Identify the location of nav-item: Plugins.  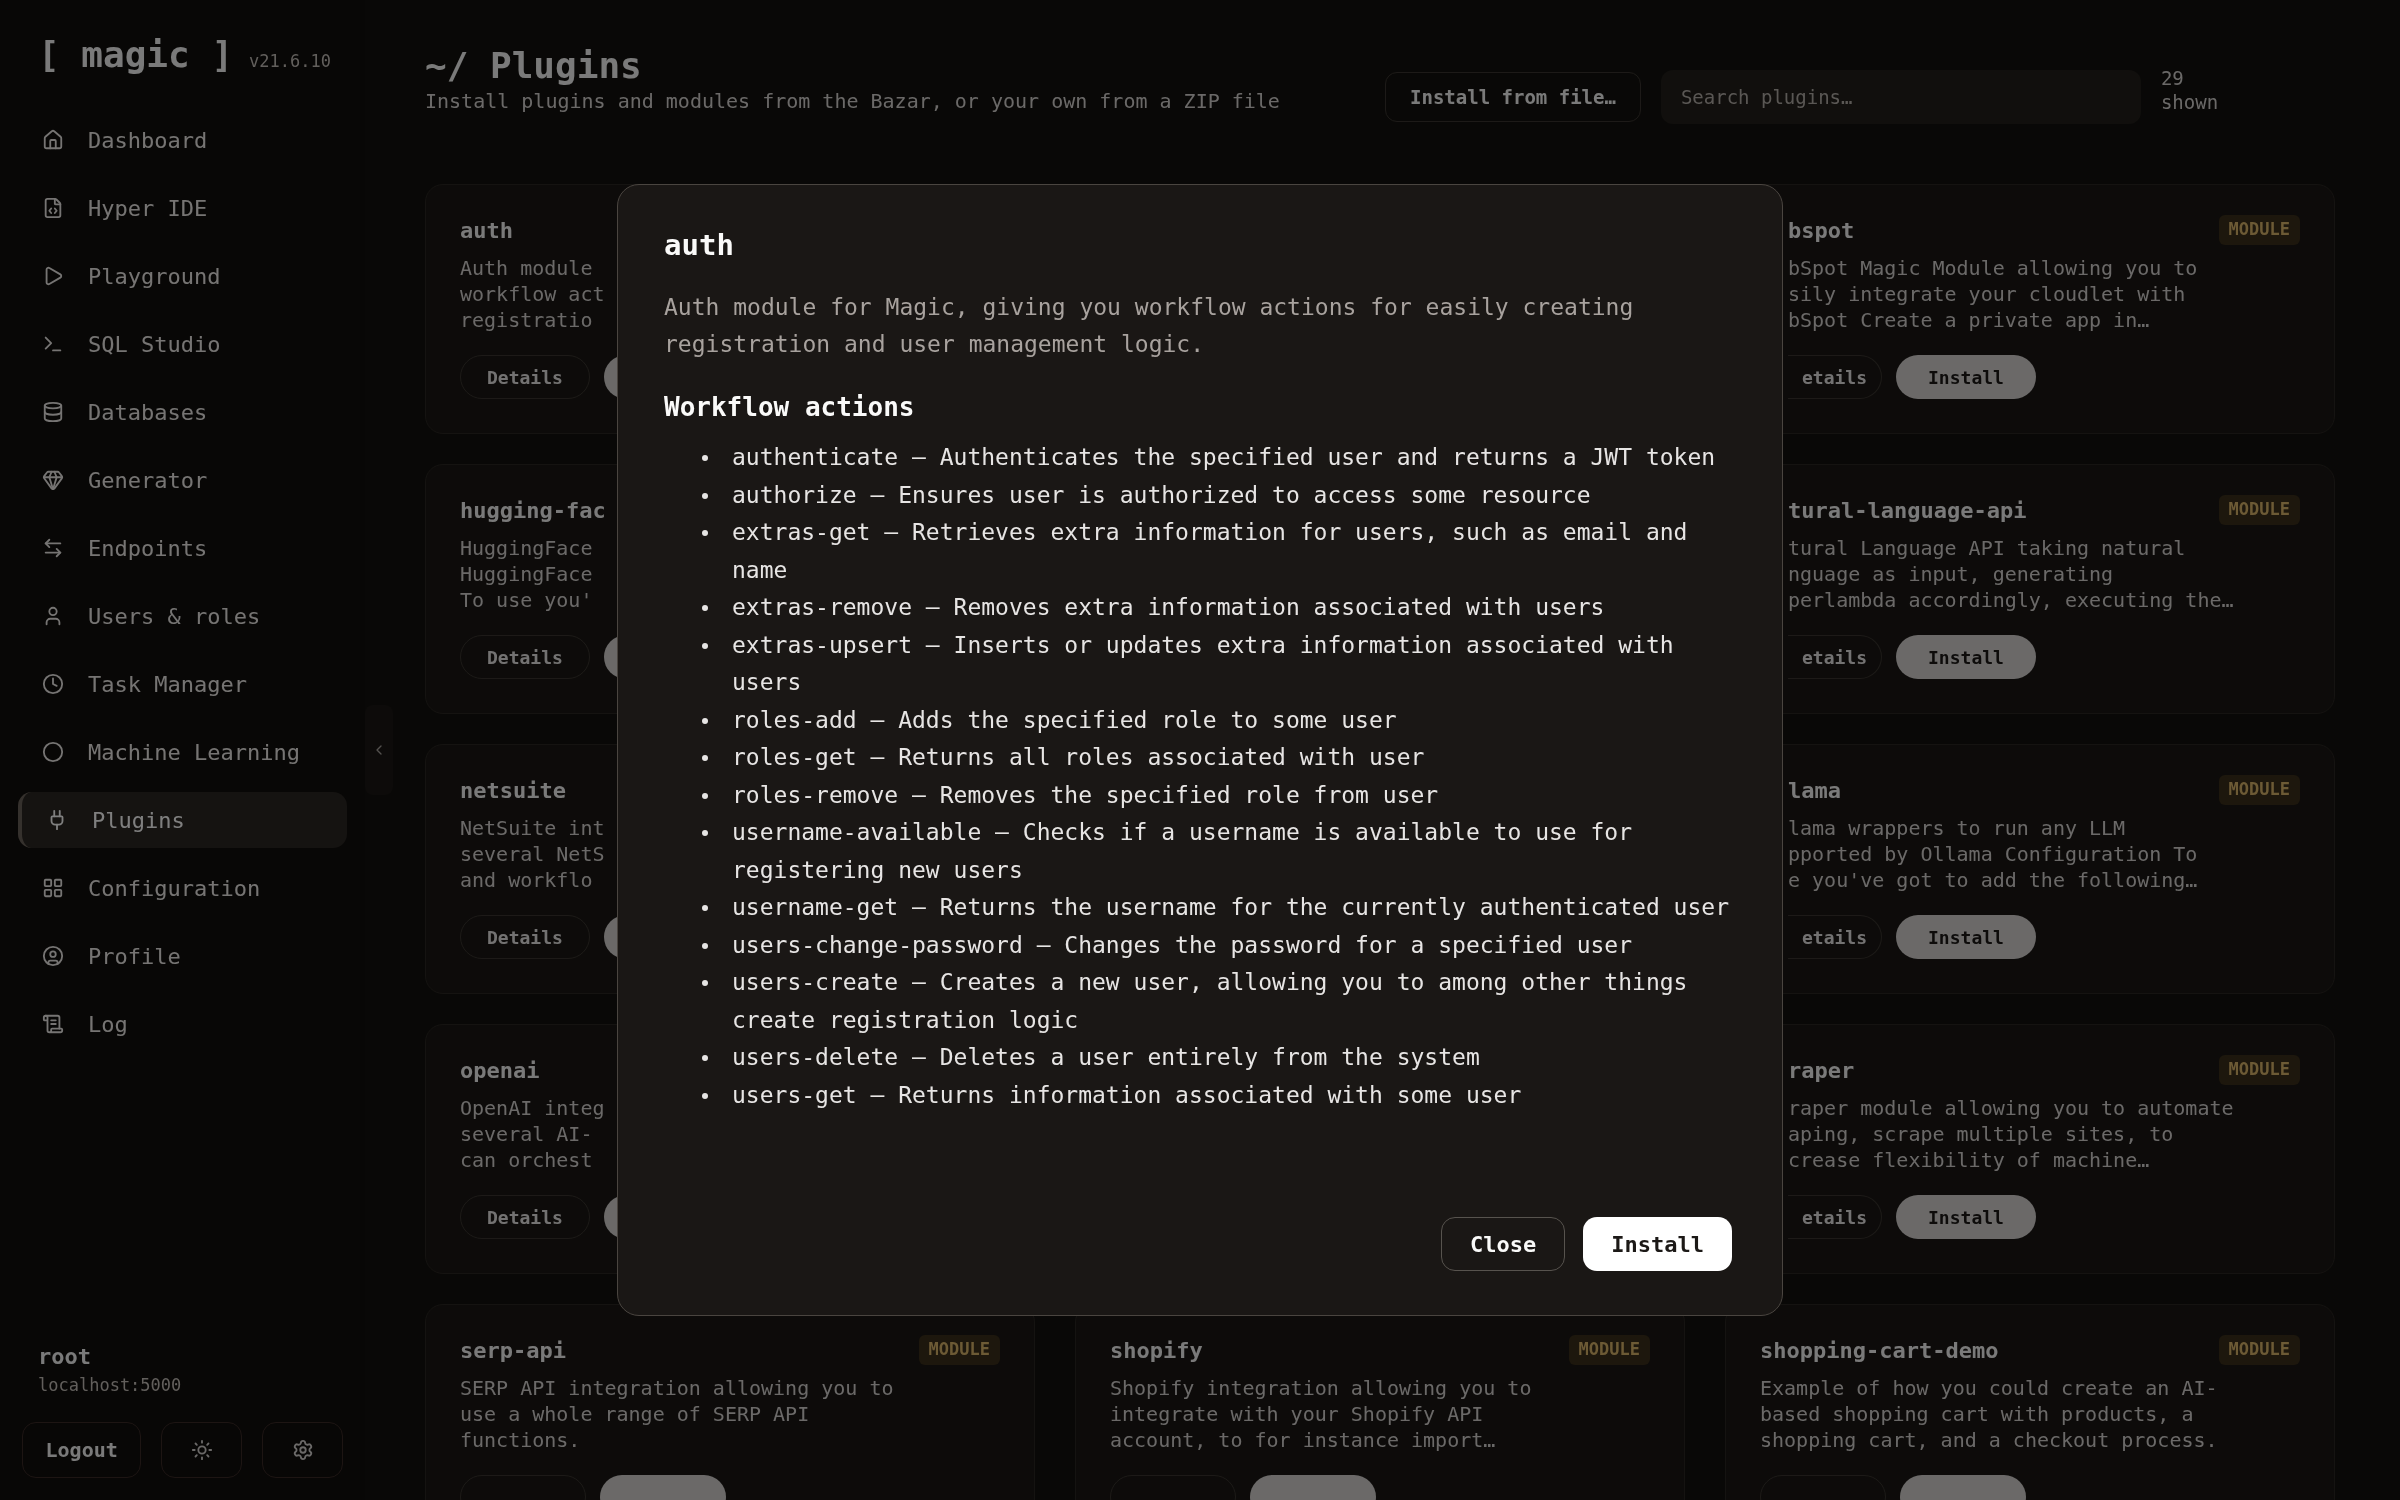
(182, 820).